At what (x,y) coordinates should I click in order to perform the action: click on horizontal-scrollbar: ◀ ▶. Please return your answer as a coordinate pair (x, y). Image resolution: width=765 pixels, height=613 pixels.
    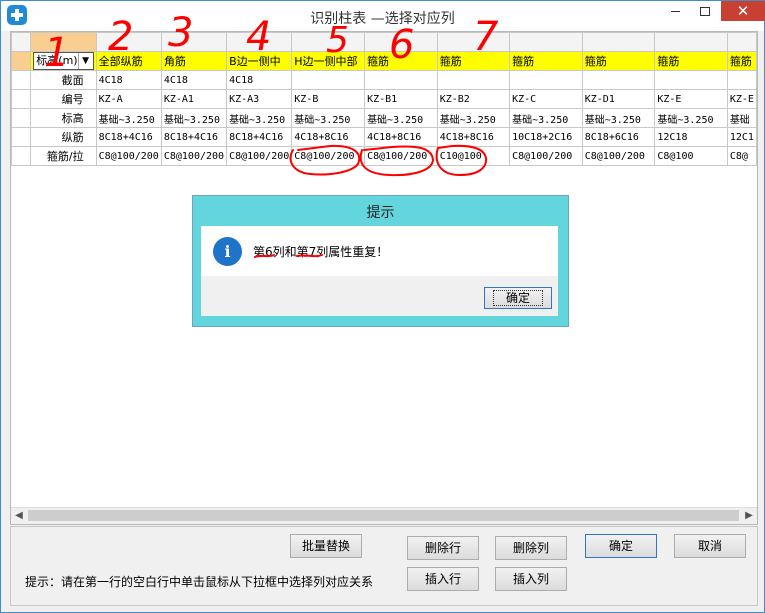
    Looking at the image, I should click on (384, 515).